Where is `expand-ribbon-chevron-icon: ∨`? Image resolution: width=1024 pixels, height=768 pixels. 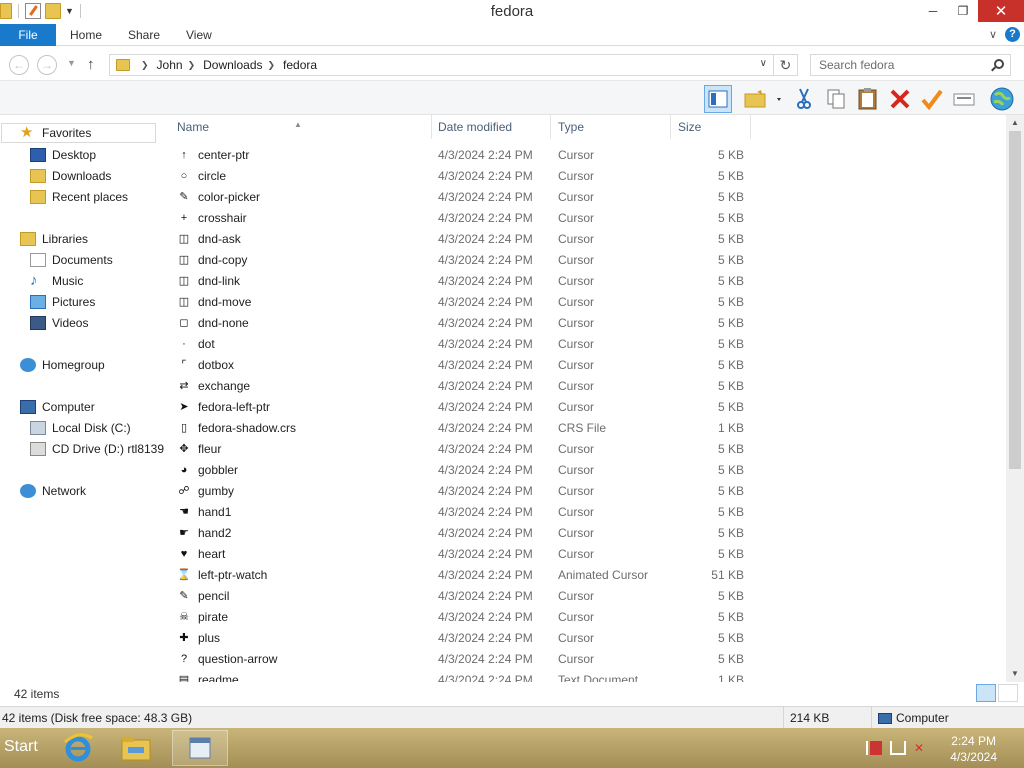
expand-ribbon-chevron-icon: ∨ is located at coordinates (993, 34).